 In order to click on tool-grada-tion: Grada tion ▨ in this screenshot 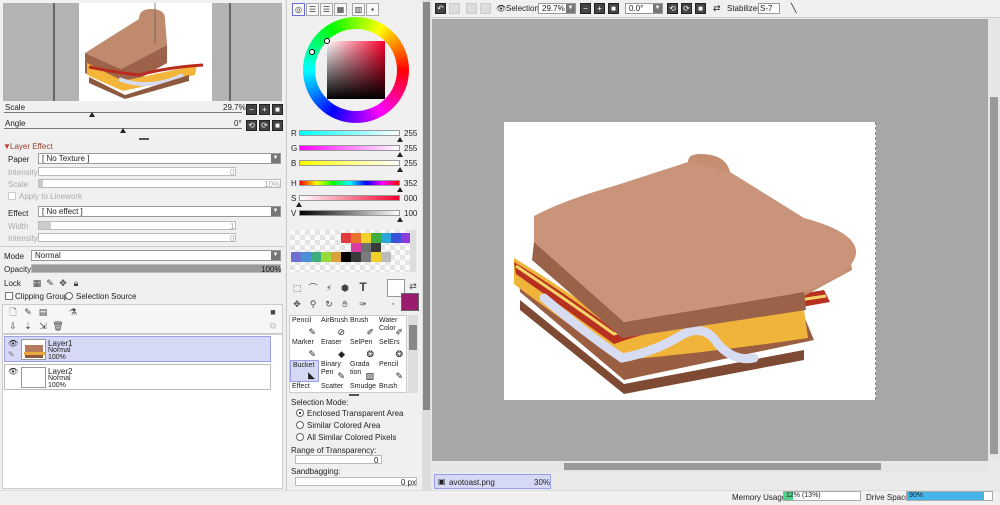, I will do `click(362, 371)`.